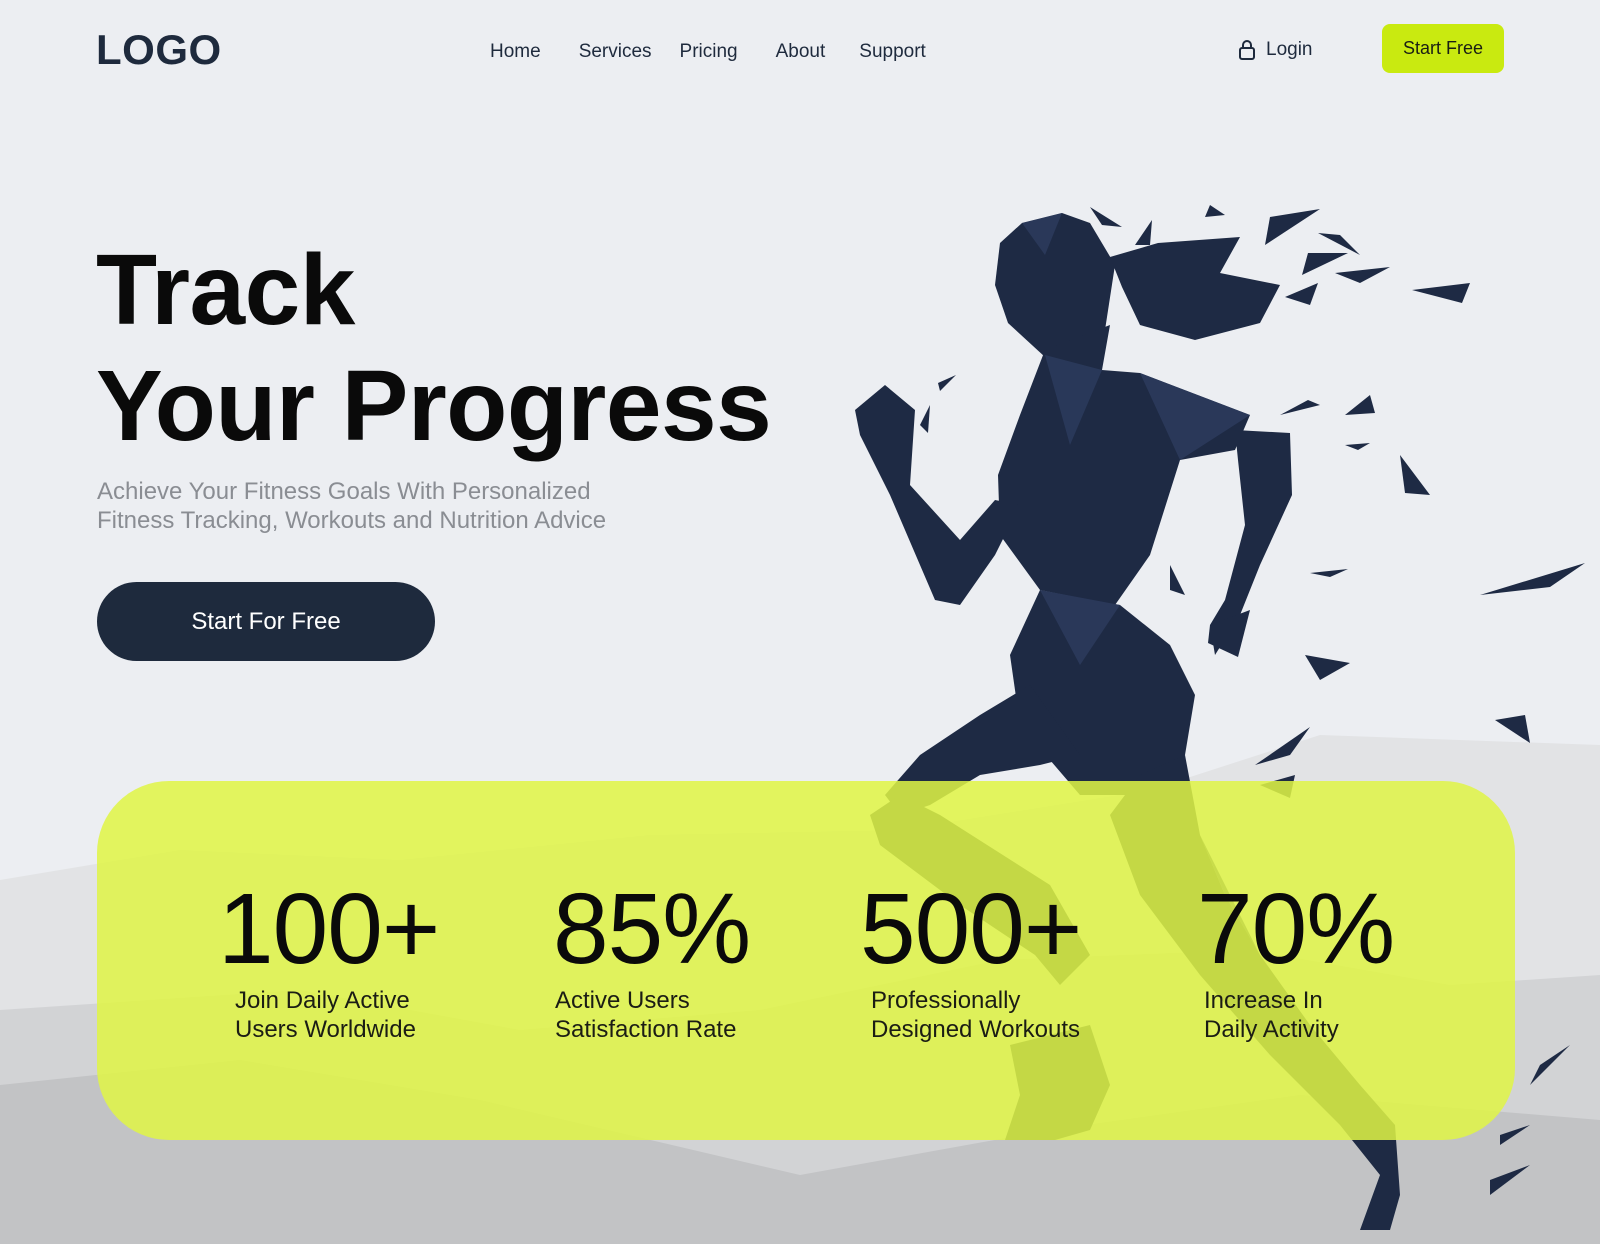 The image size is (1600, 1244). What do you see at coordinates (622, 1000) in the screenshot?
I see `stat-label-line-1: Active Users` at bounding box center [622, 1000].